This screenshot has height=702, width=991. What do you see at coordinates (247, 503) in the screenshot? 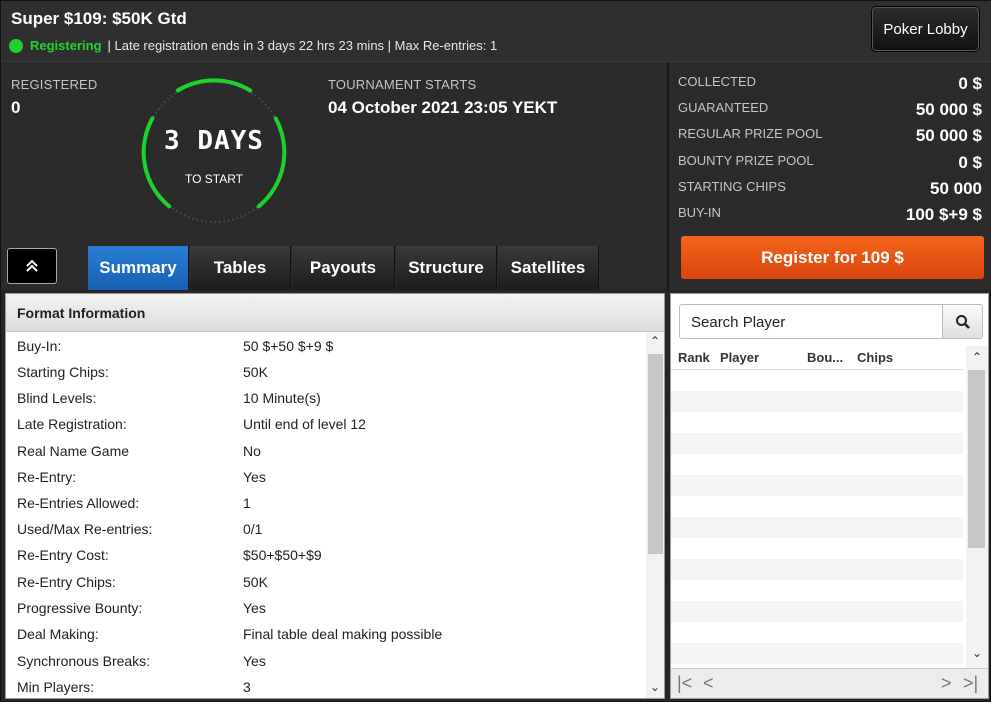
I see `format-value: 1` at bounding box center [247, 503].